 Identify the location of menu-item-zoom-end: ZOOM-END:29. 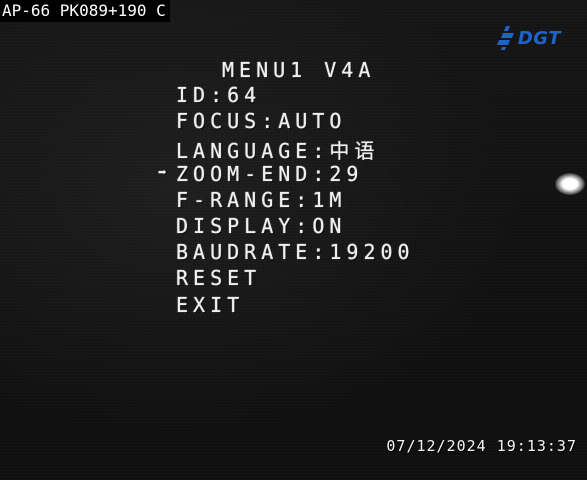
(269, 174).